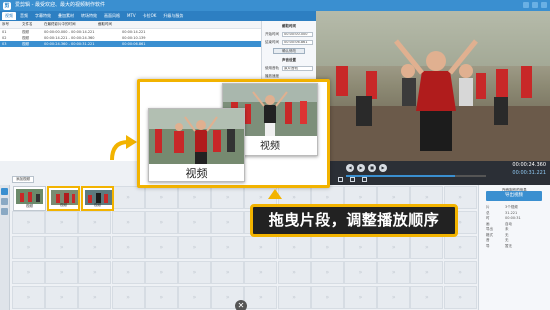 The image size is (550, 310). Describe the element at coordinates (4, 44) in the screenshot. I see `row-no: 03` at that location.